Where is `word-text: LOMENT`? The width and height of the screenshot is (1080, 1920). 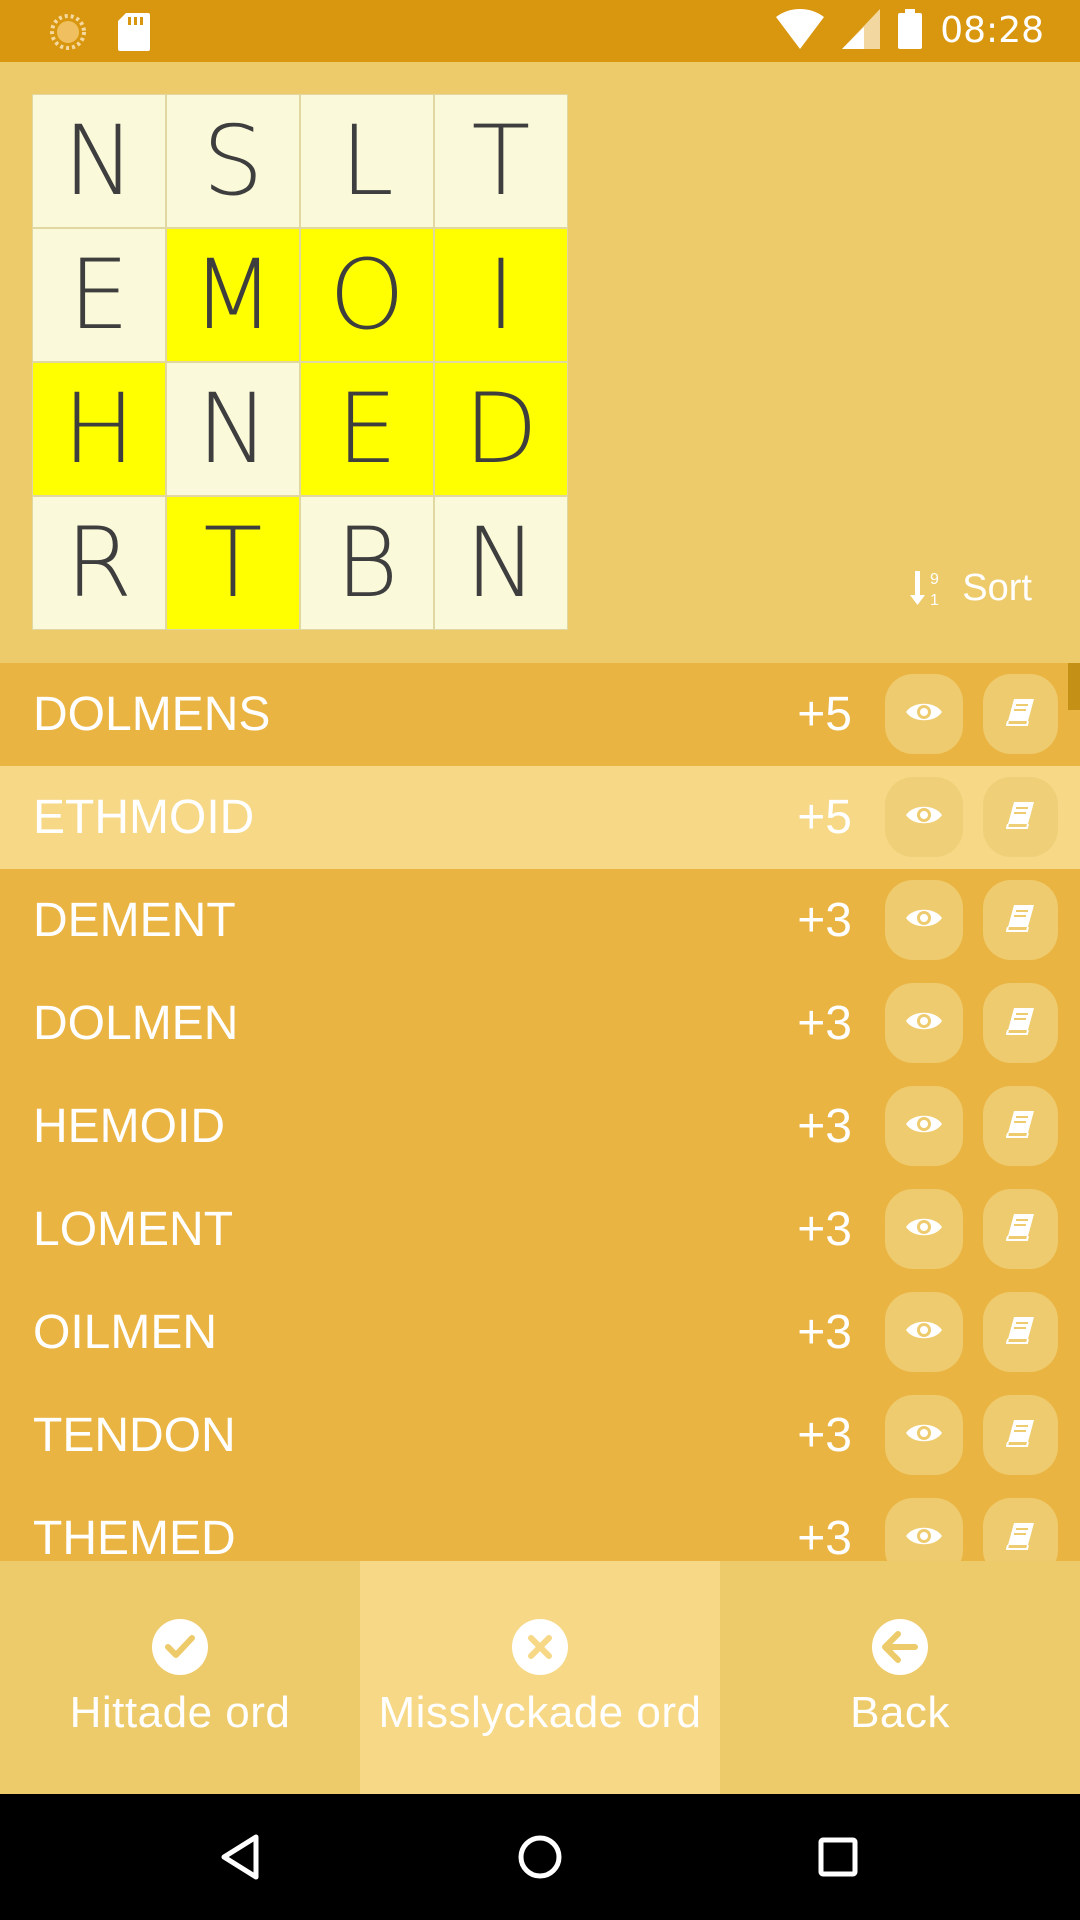
word-text: LOMENT is located at coordinates (133, 1229).